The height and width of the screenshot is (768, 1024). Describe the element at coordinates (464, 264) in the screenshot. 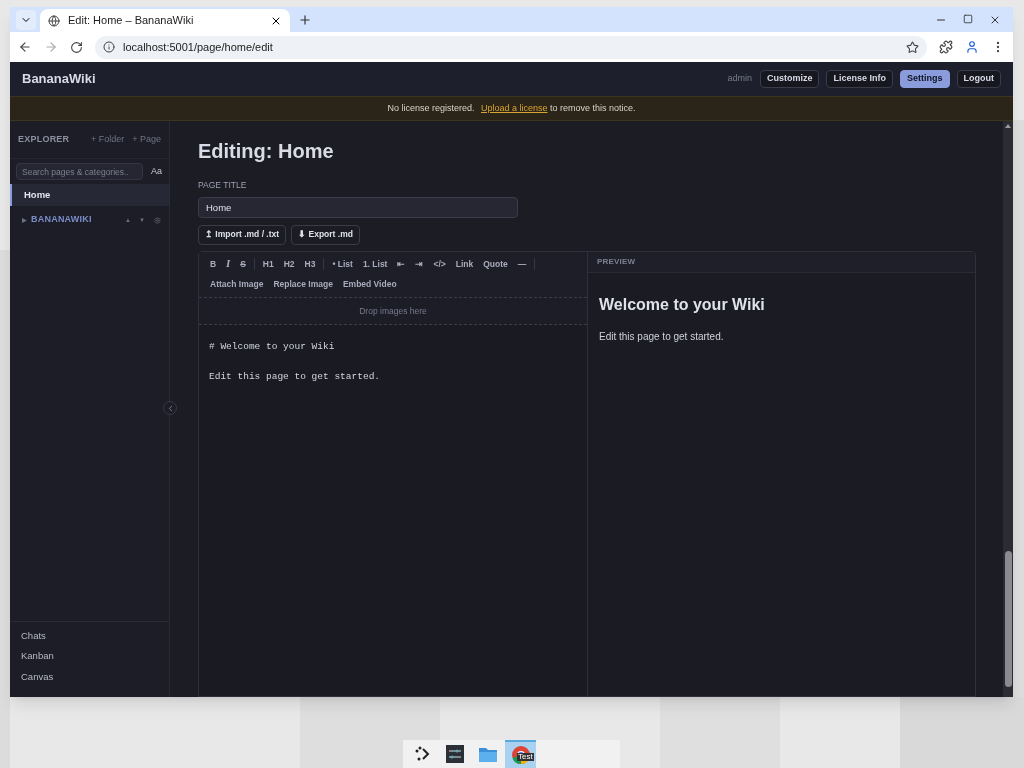

I see `toolbar-button: Link` at that location.